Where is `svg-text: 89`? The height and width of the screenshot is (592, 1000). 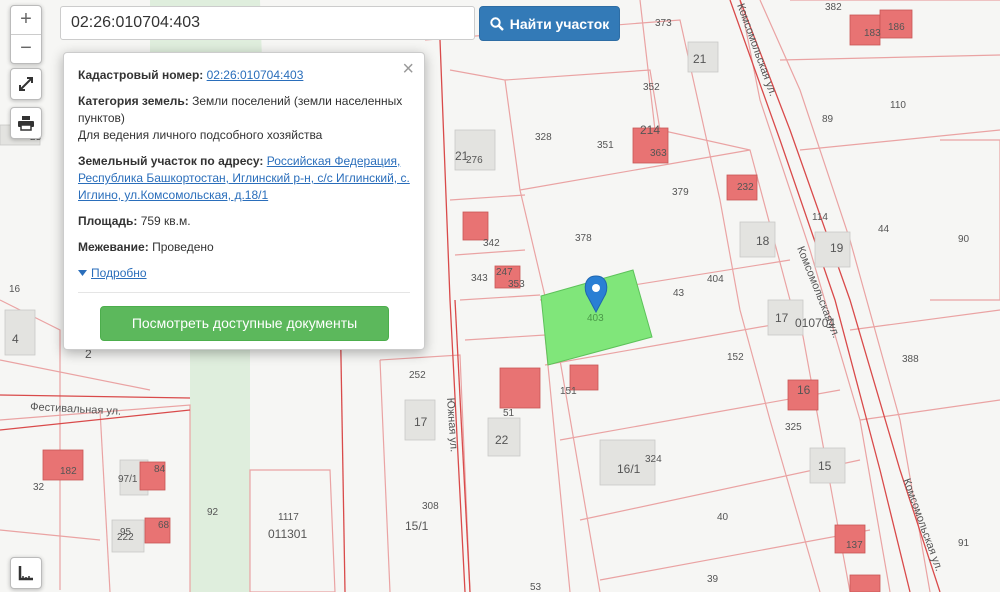
svg-text: 89 is located at coordinates (828, 119).